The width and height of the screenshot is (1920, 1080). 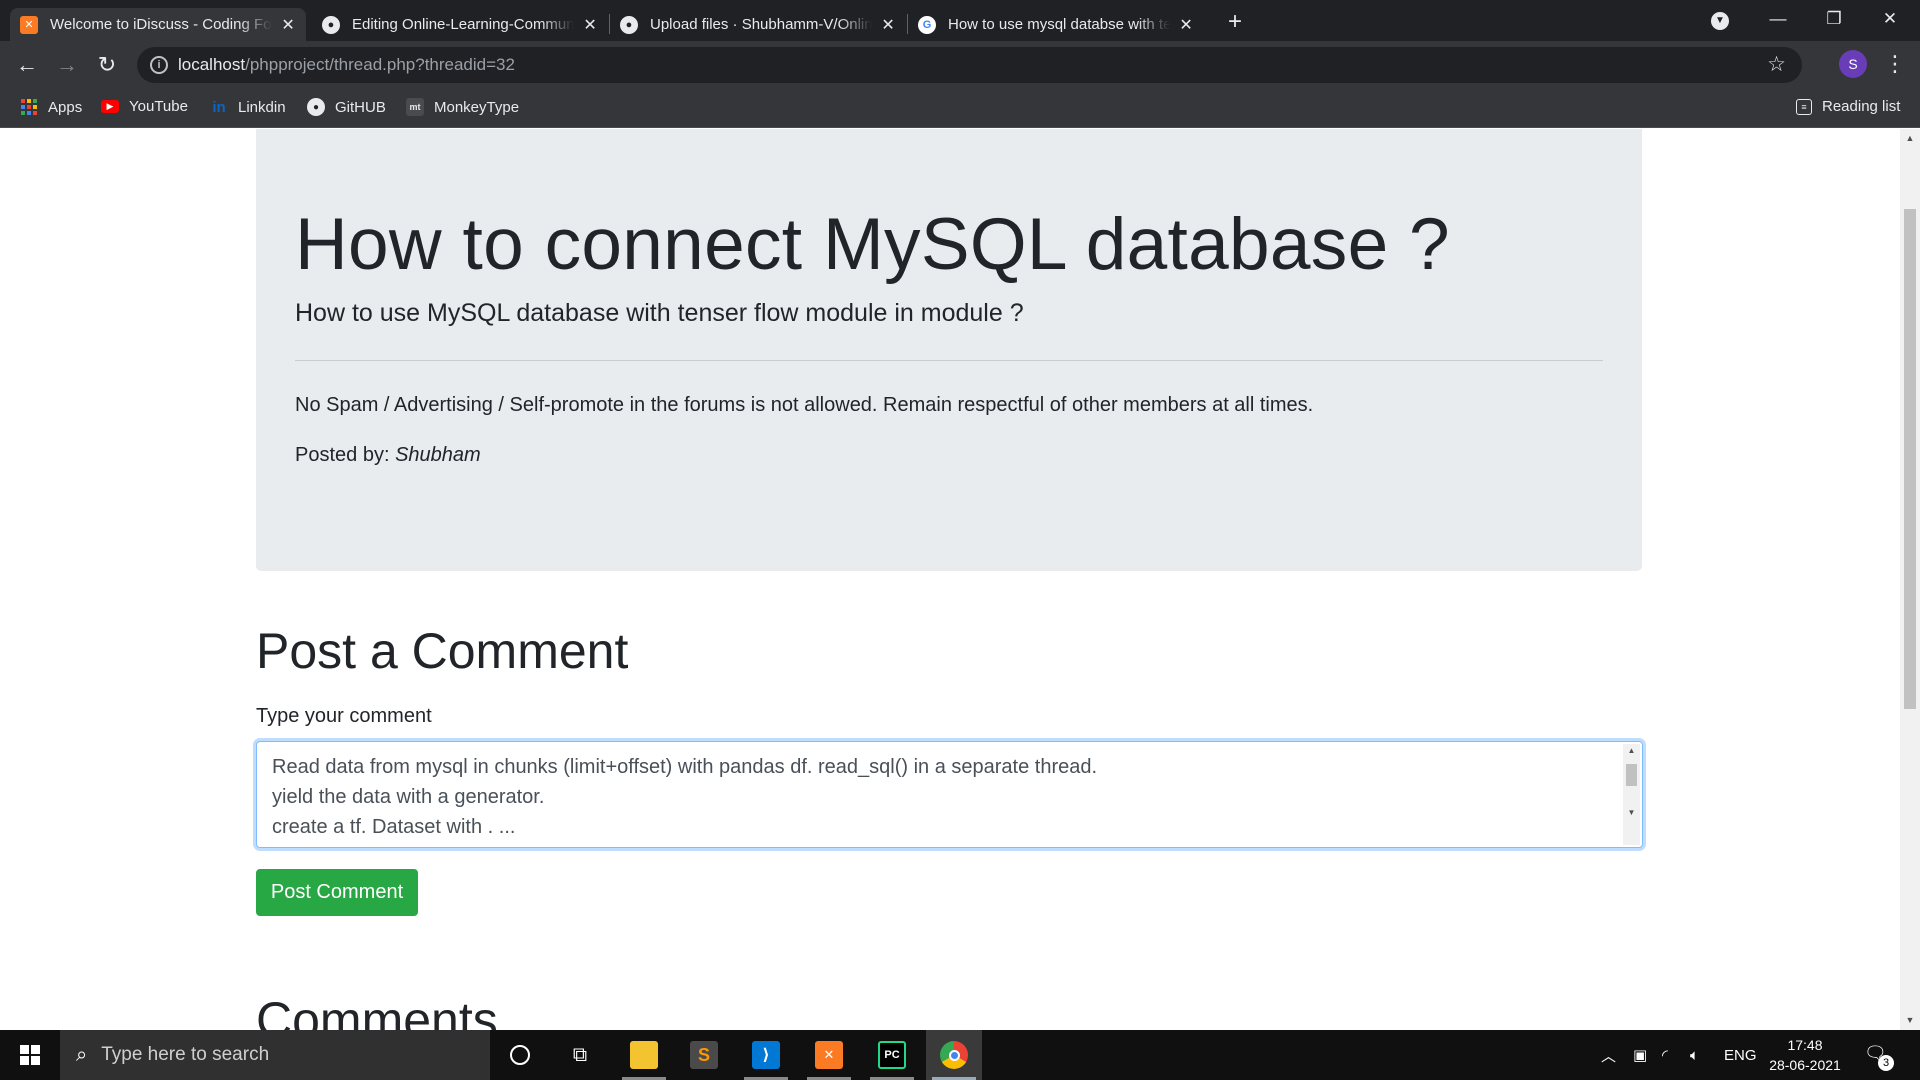 What do you see at coordinates (30, 1055) in the screenshot?
I see `start-button` at bounding box center [30, 1055].